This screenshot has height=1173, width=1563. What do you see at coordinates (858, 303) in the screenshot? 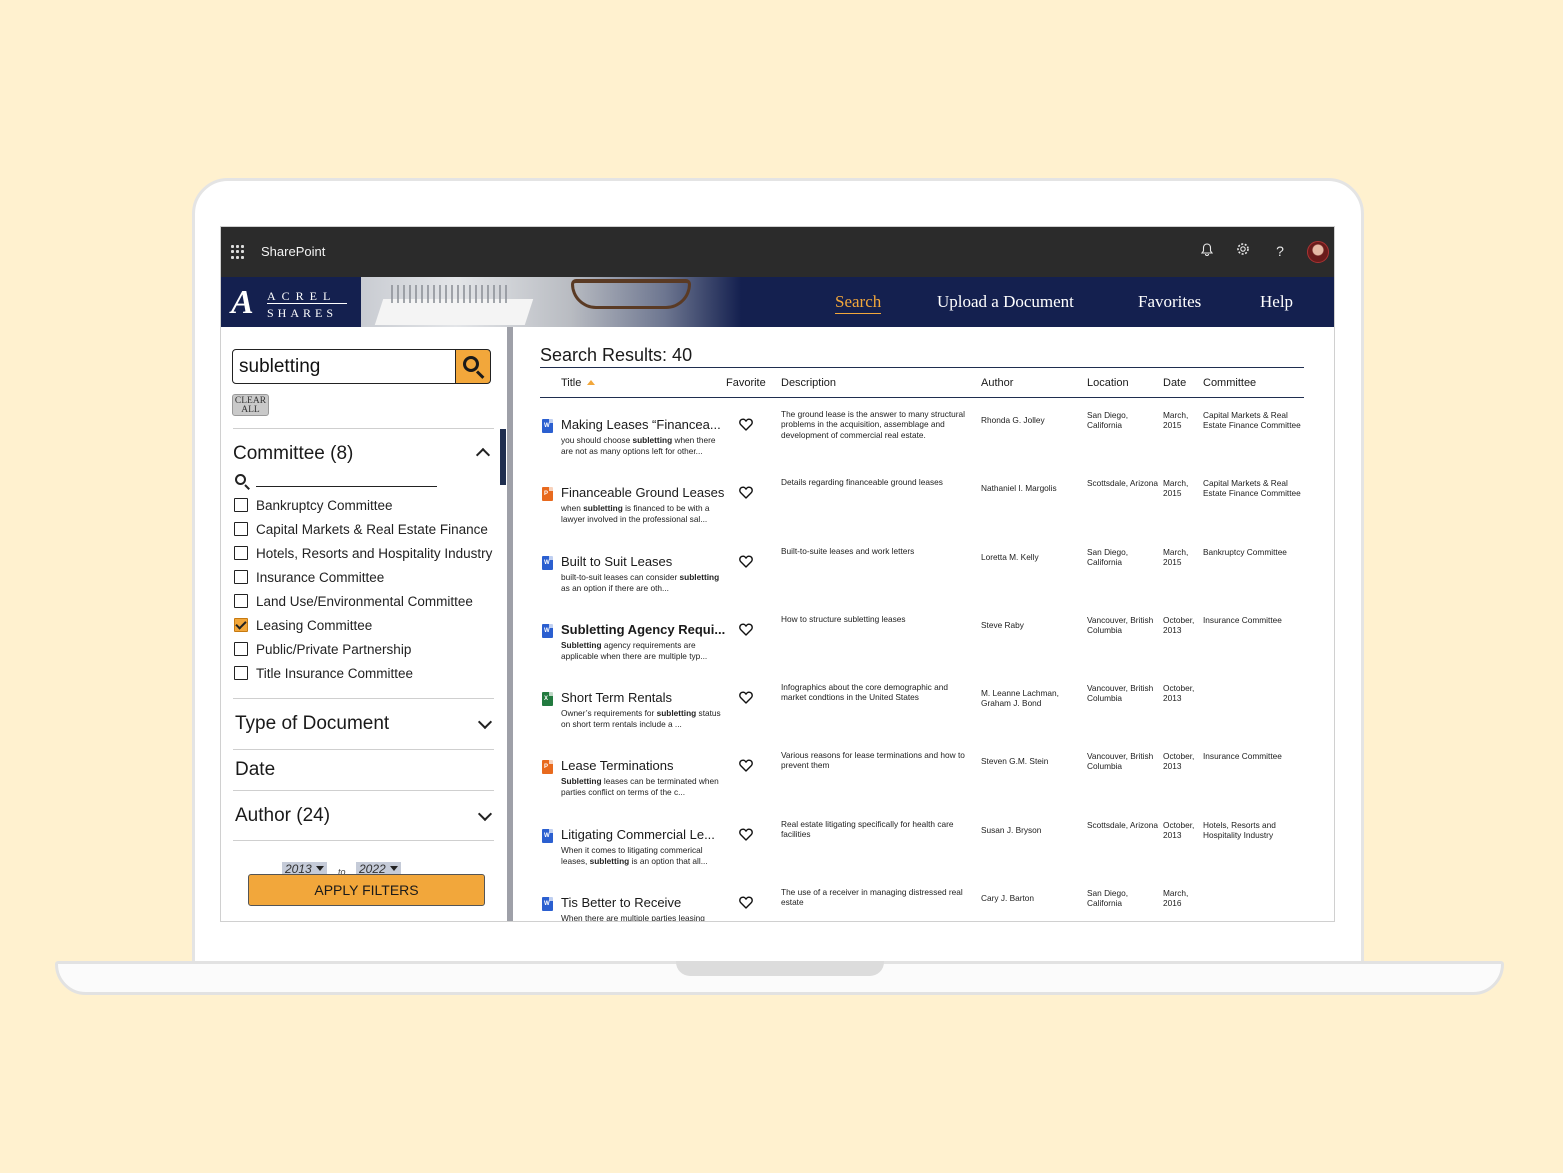
I see `nav-search: Search` at bounding box center [858, 303].